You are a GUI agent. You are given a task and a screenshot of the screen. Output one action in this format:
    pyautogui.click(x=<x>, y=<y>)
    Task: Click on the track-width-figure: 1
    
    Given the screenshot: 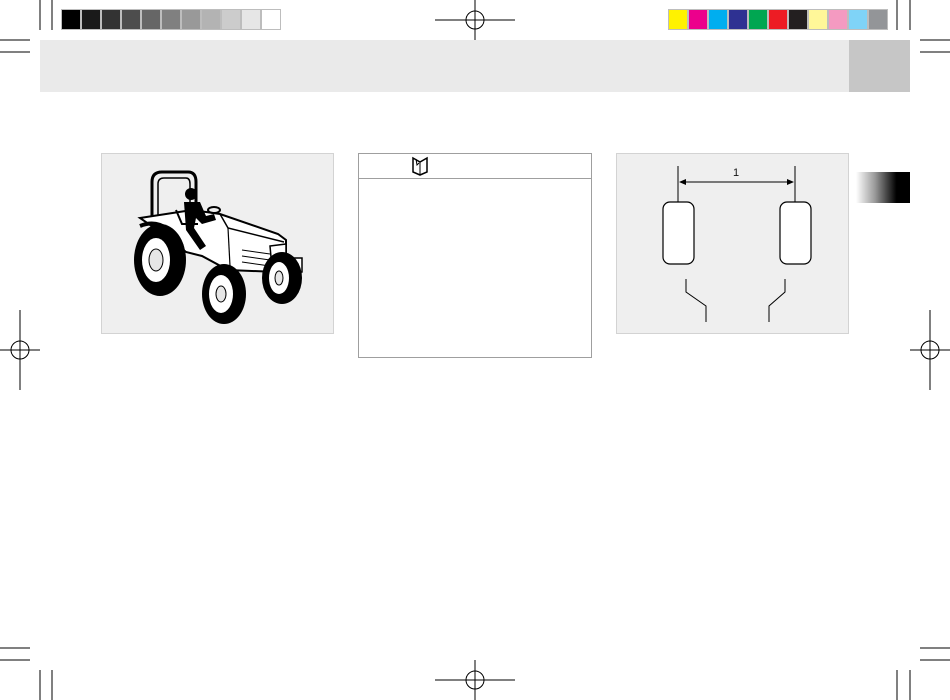 What is the action you would take?
    pyautogui.click(x=732, y=243)
    